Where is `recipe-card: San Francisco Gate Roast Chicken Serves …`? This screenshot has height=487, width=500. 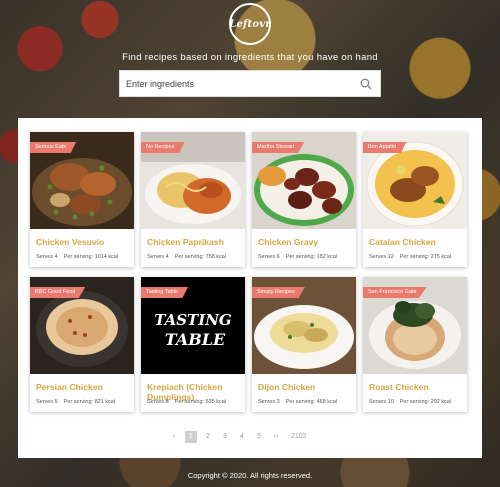
recipe-card: San Francisco Gate Roast Chicken Serves … is located at coordinates (415, 344).